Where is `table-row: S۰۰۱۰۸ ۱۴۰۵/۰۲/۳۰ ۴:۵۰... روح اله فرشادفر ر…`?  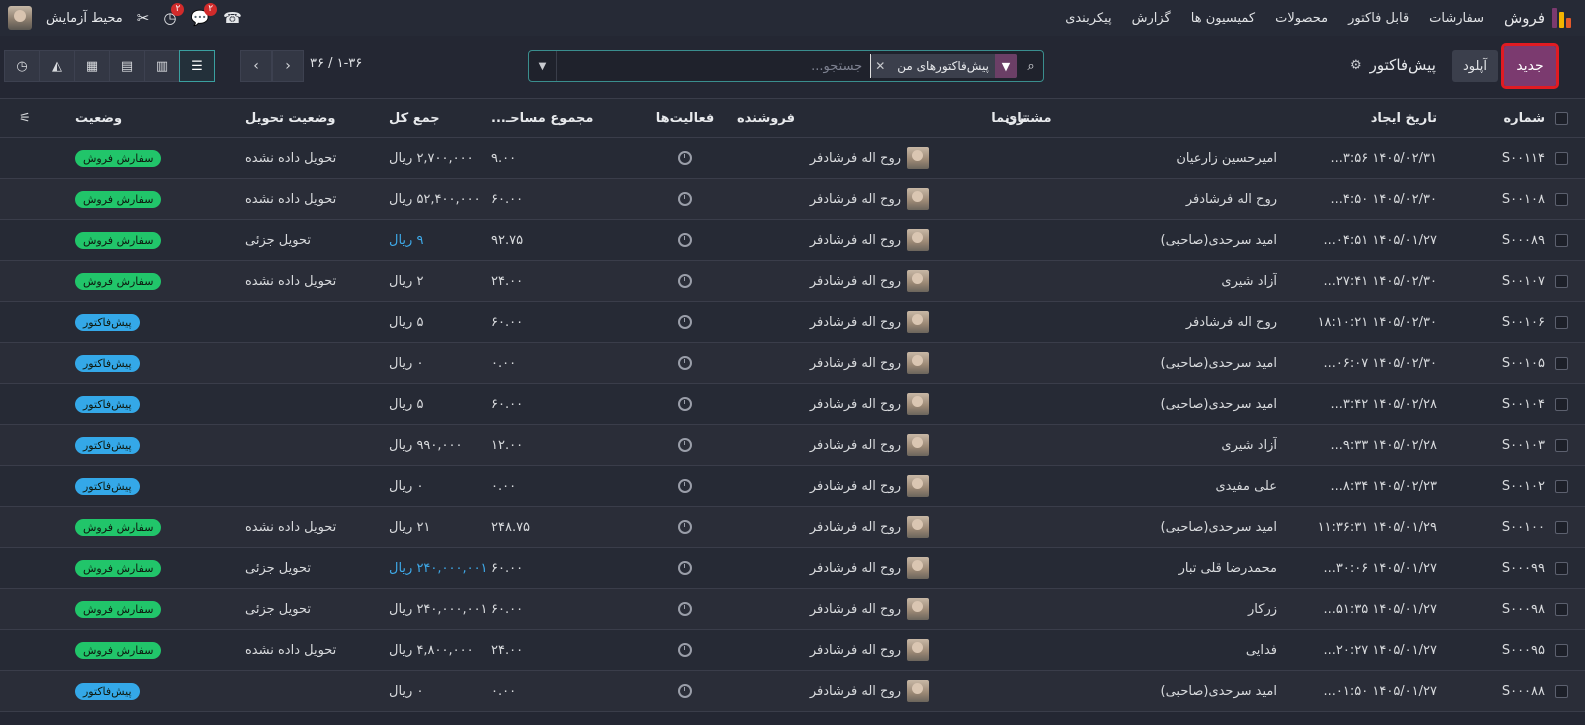 table-row: S۰۰۱۰۸ ۱۴۰۵/۰۲/۳۰ ۴:۵۰... روح اله فرشادفر ر… is located at coordinates (792, 199).